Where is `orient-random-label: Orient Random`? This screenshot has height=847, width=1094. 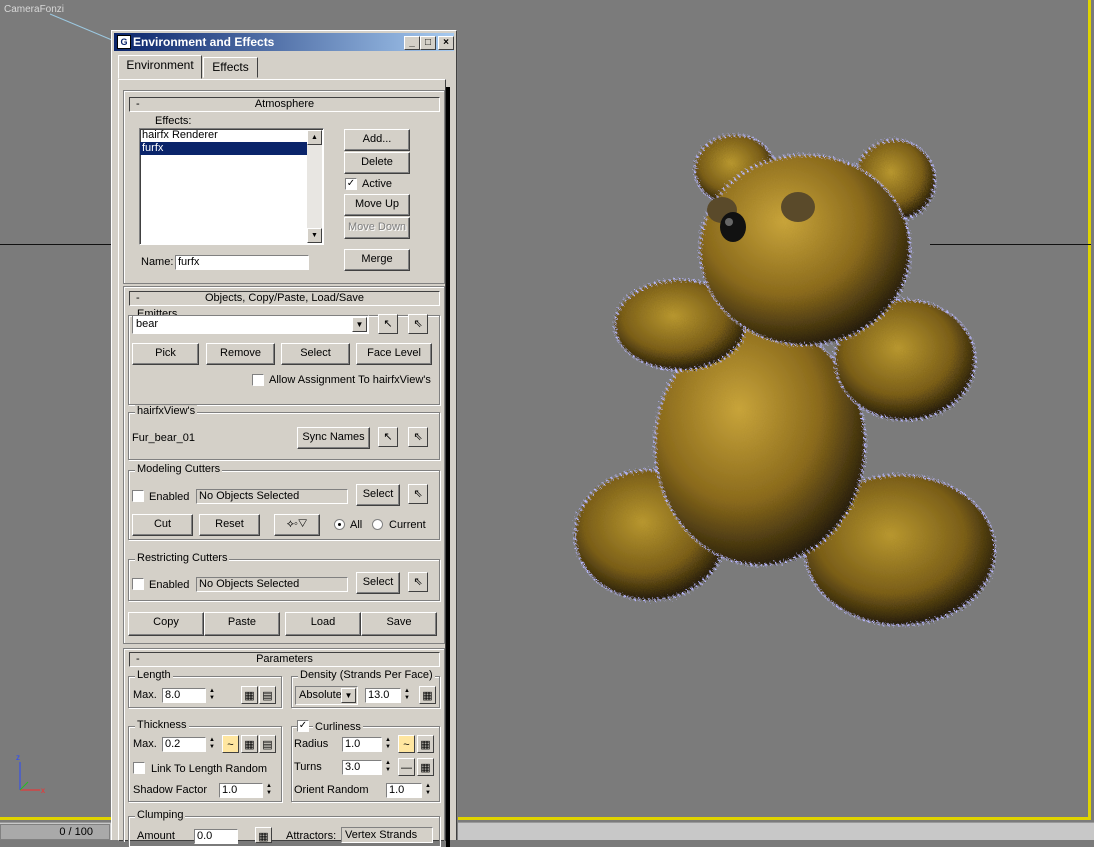
orient-random-label: Orient Random is located at coordinates (331, 790).